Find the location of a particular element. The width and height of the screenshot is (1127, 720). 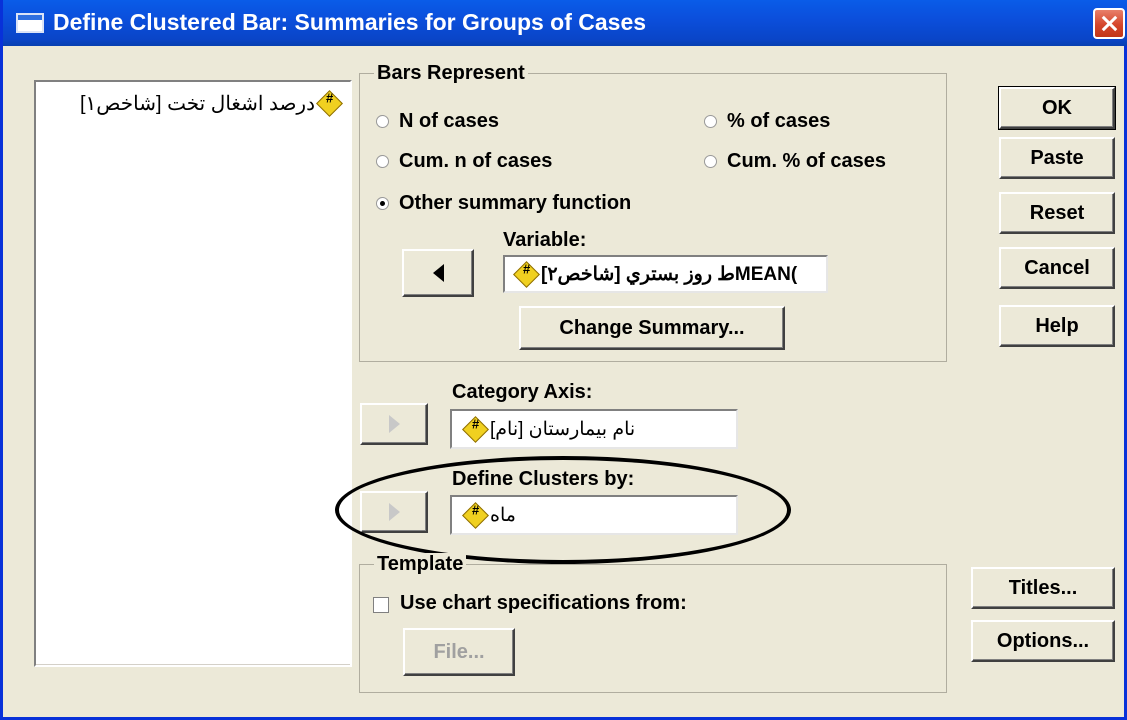

paste-button: Paste is located at coordinates (1057, 158).